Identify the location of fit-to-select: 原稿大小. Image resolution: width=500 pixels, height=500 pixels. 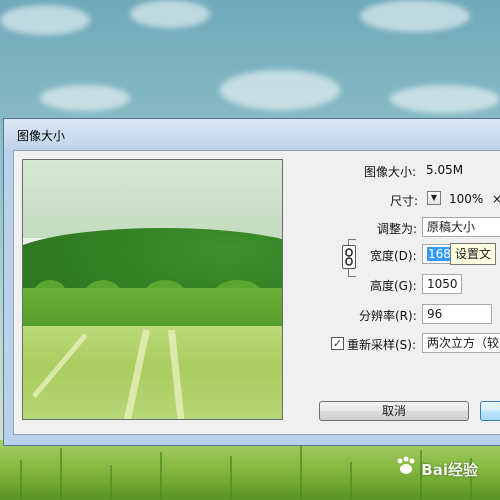
(461, 227).